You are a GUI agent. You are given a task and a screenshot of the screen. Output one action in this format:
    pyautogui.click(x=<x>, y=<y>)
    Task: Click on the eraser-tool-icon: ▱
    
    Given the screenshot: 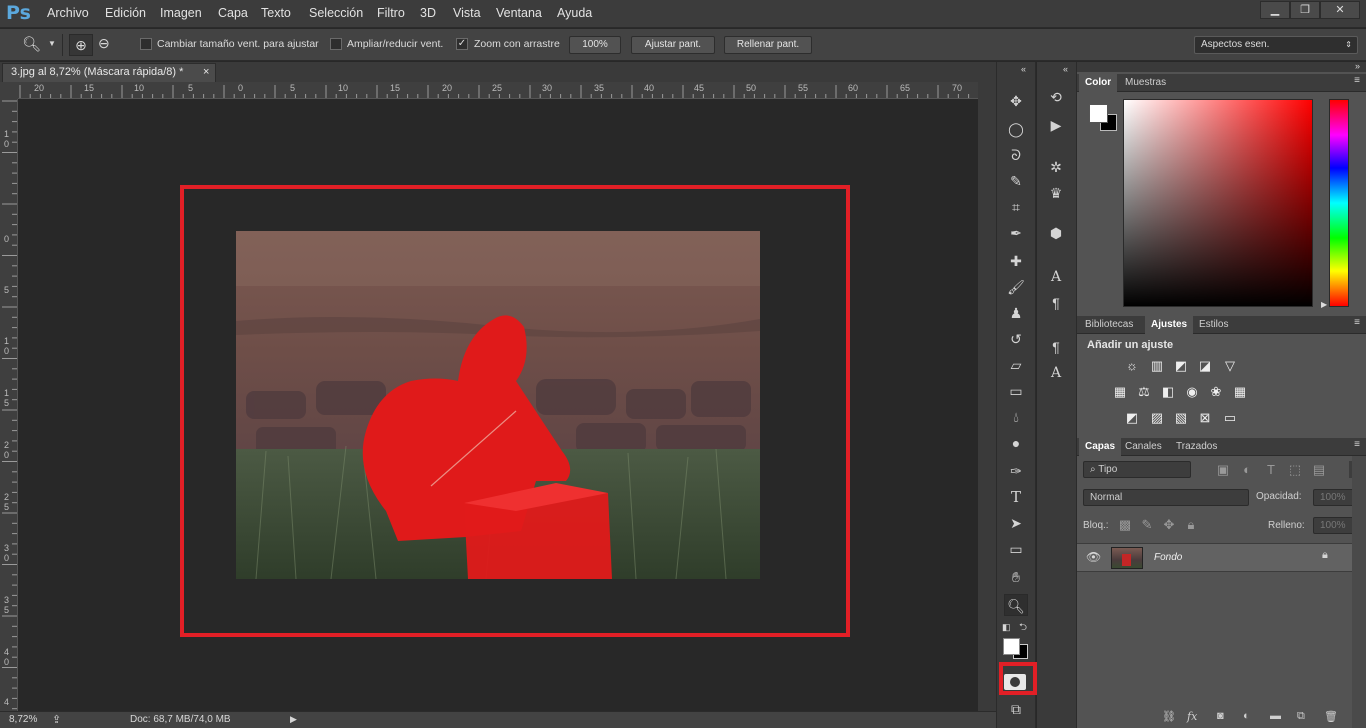 What is the action you would take?
    pyautogui.click(x=1016, y=365)
    